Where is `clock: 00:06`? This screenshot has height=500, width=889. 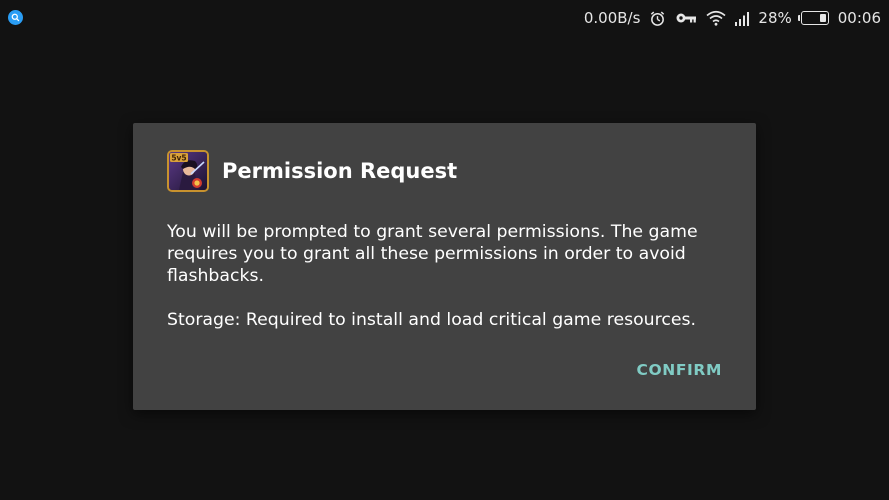 clock: 00:06 is located at coordinates (859, 18).